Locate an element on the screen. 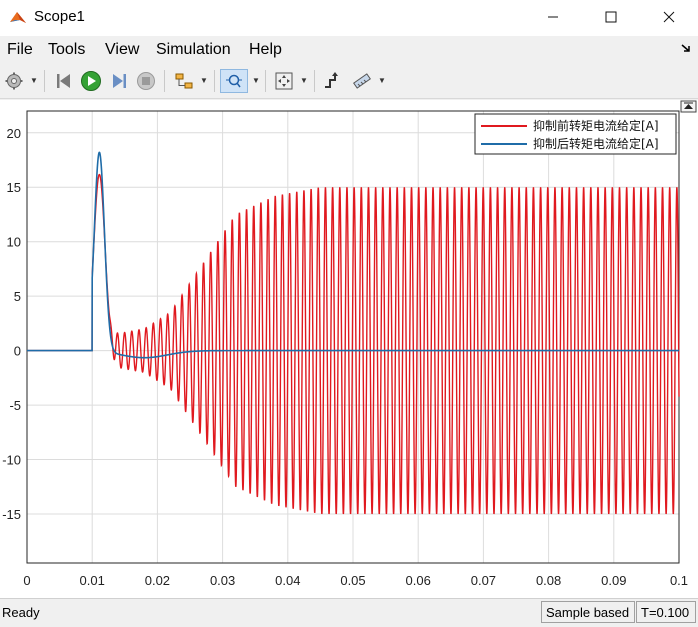 The image size is (698, 627). matlab-logo-icon is located at coordinates (18, 17).